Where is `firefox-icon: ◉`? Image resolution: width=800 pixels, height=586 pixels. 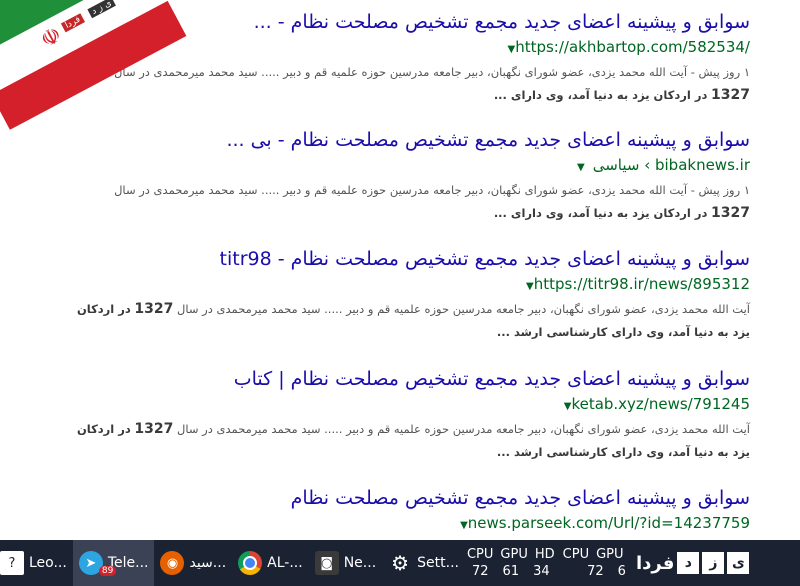 firefox-icon: ◉ is located at coordinates (172, 563).